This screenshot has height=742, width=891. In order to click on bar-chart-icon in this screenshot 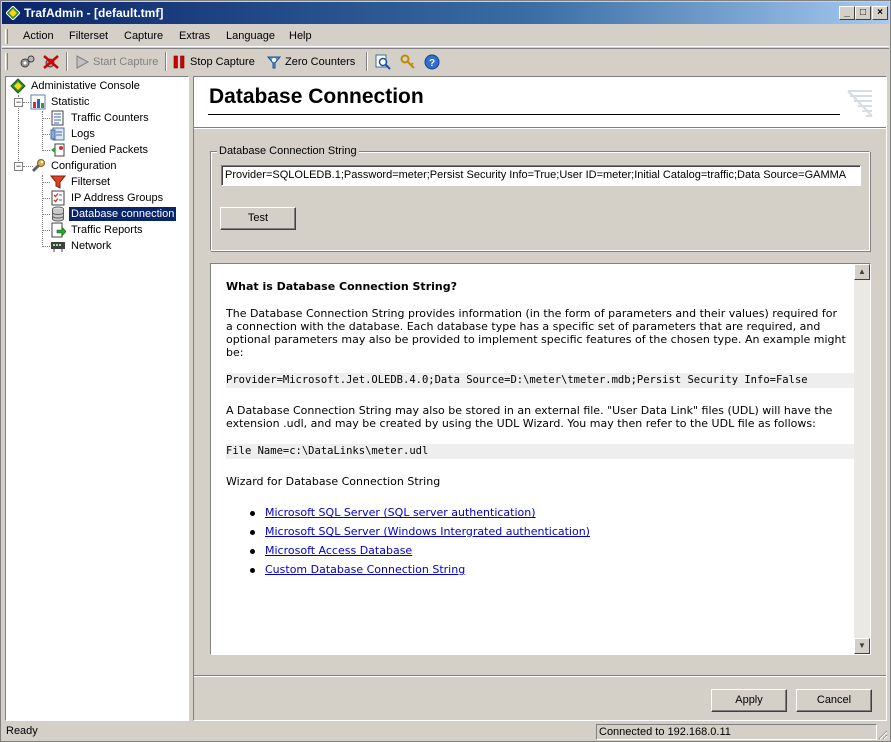, I will do `click(38, 102)`.